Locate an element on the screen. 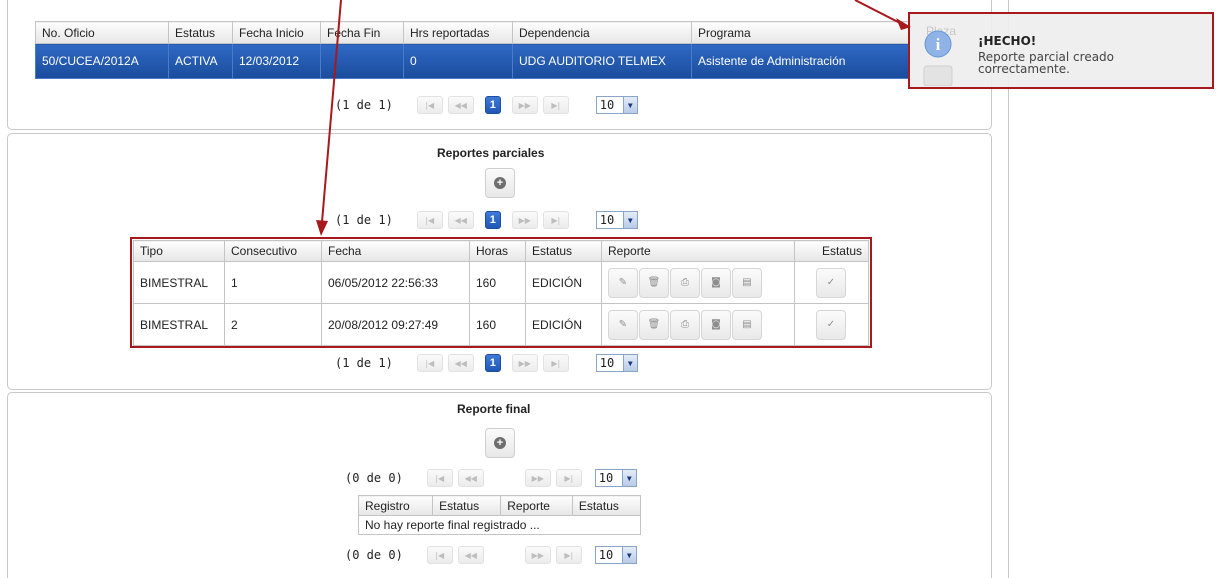 The height and width of the screenshot is (578, 1217). notification-message: Reporte parcial creado correctamente. is located at coordinates (1046, 63).